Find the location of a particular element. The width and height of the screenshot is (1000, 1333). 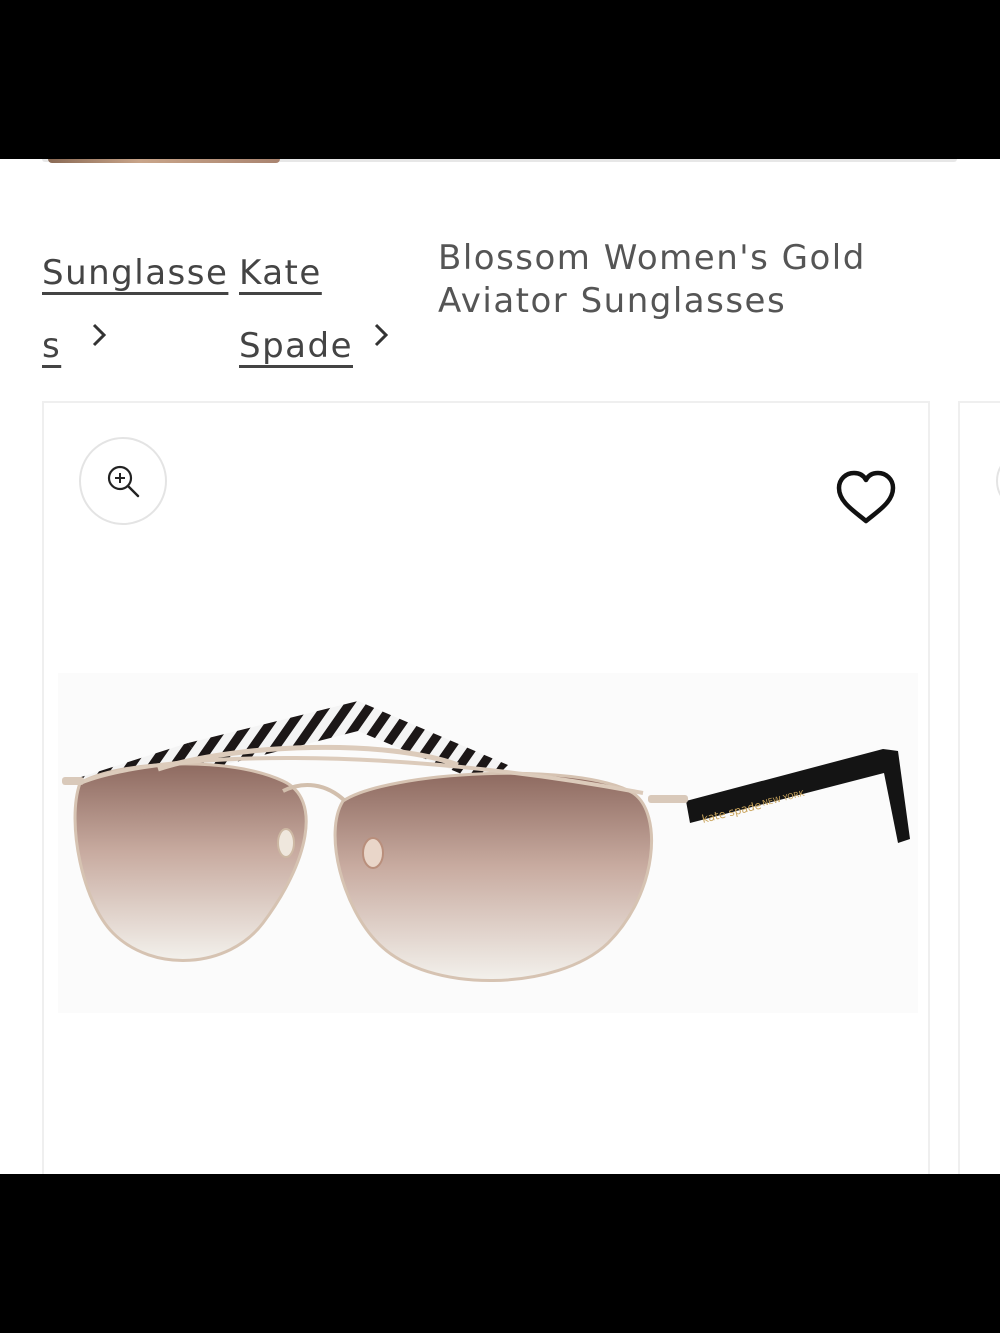

breadcrumb-label-line2: s is located at coordinates (52, 346).